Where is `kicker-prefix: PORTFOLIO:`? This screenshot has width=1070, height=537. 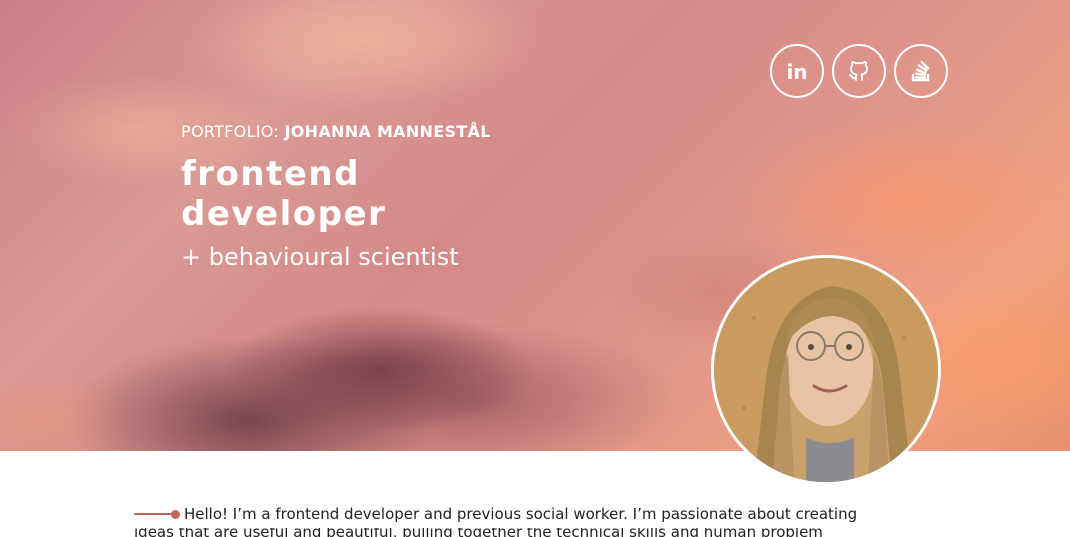 kicker-prefix: PORTFOLIO: is located at coordinates (230, 131).